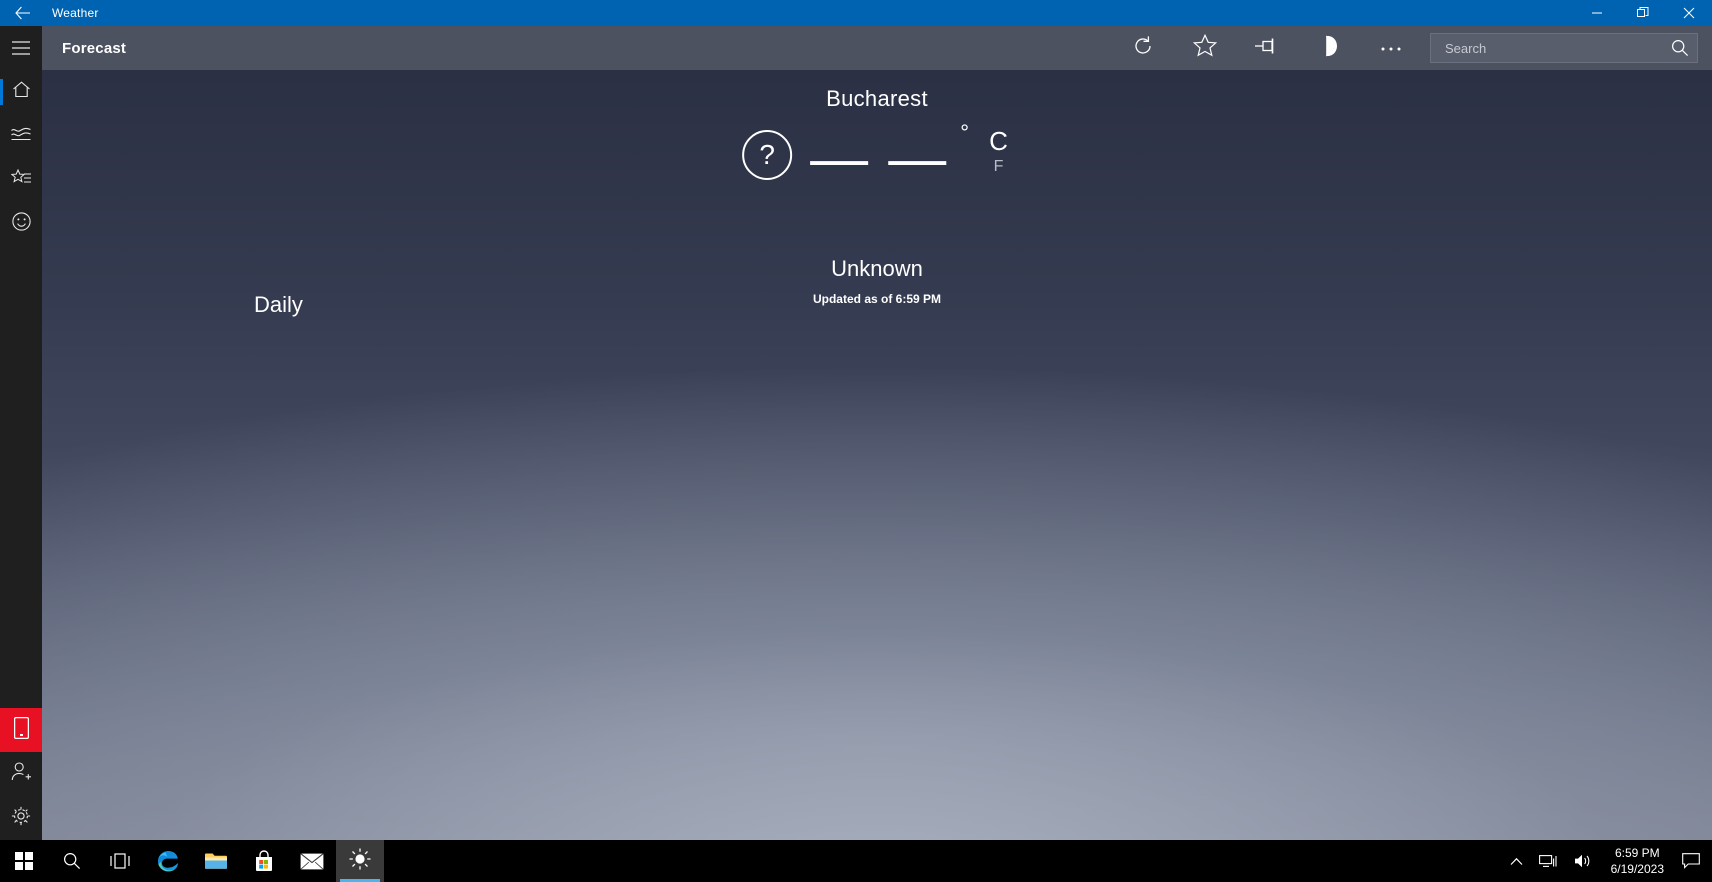 The width and height of the screenshot is (1712, 882). What do you see at coordinates (216, 861) in the screenshot?
I see `file-explorer-icon` at bounding box center [216, 861].